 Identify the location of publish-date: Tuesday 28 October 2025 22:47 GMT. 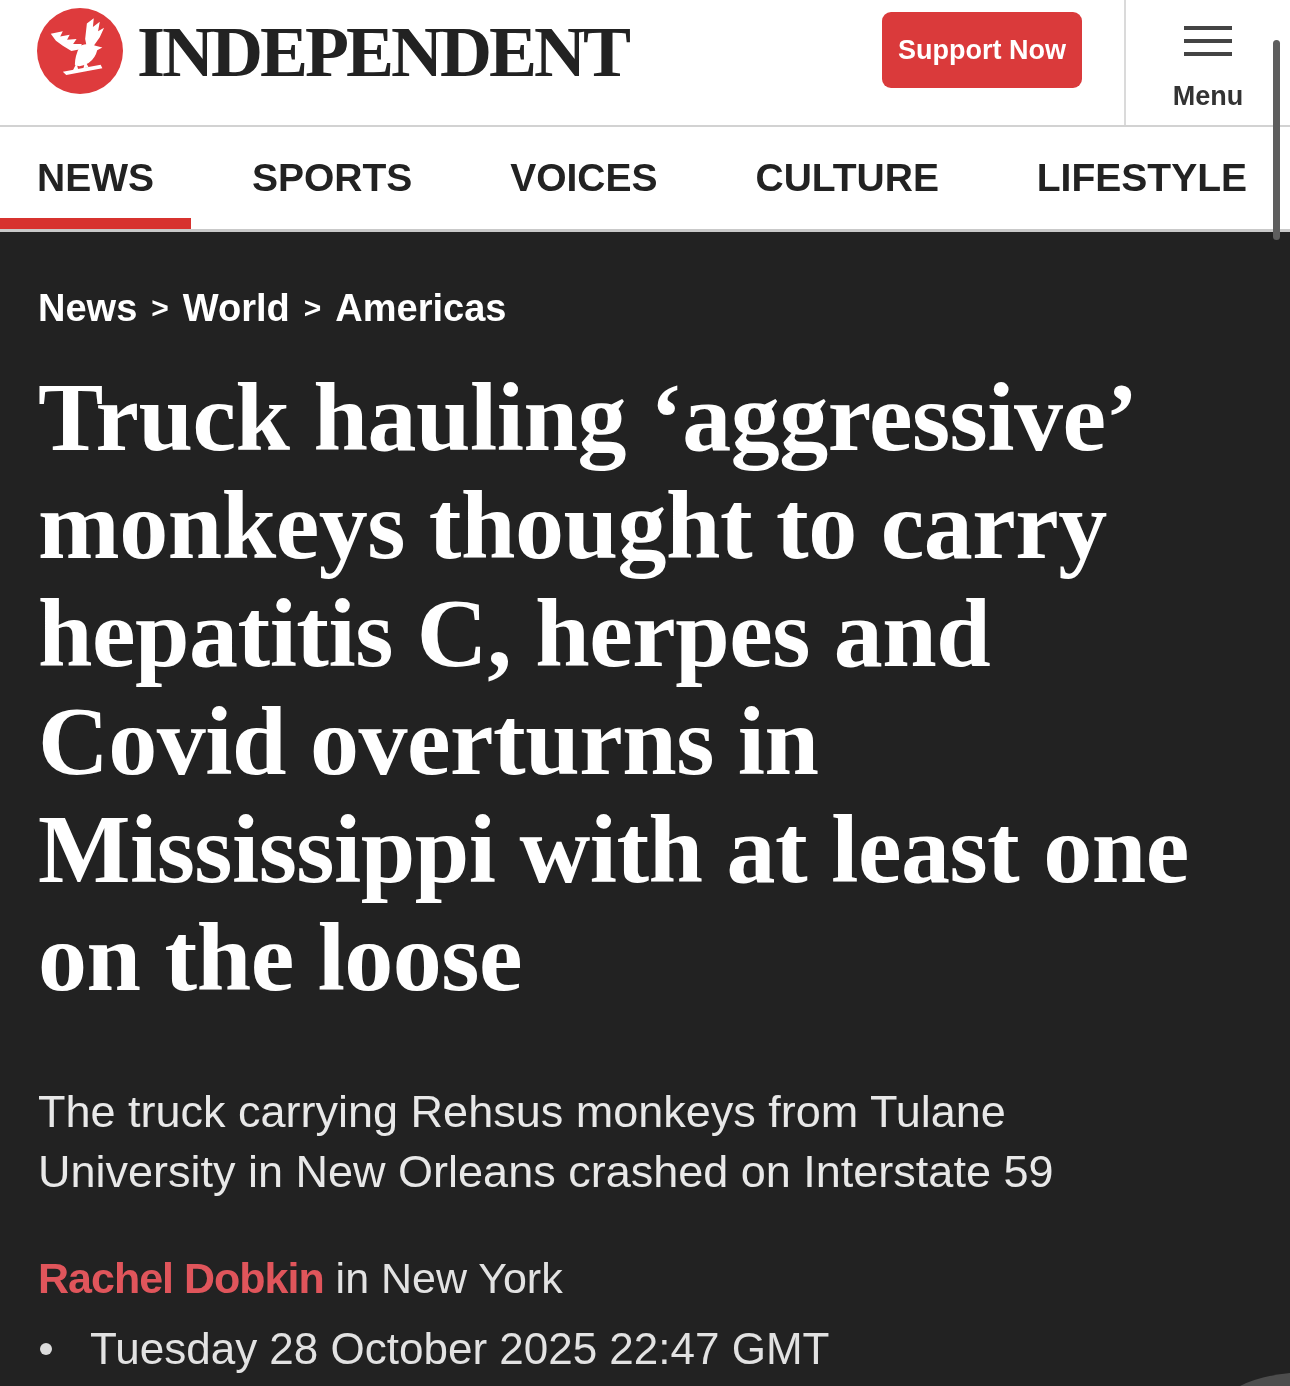
(460, 1349).